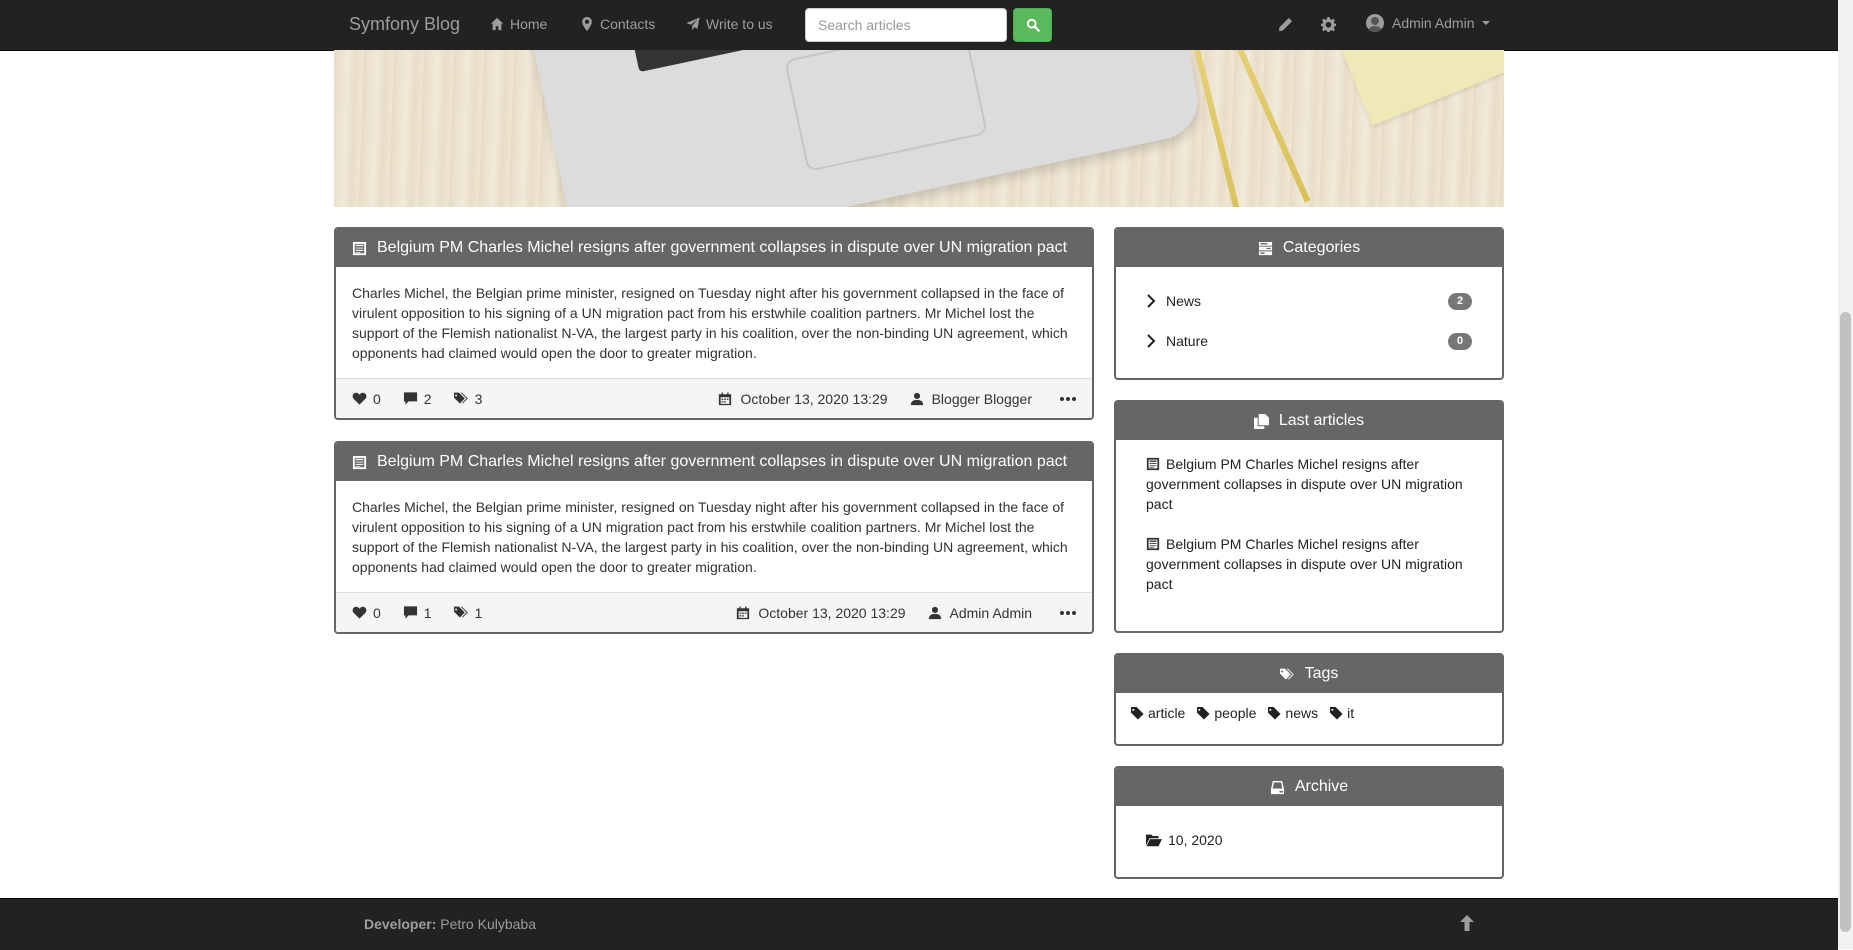 The width and height of the screenshot is (1853, 950). What do you see at coordinates (981, 398) in the screenshot?
I see `article-author-name: Blogger Blogger` at bounding box center [981, 398].